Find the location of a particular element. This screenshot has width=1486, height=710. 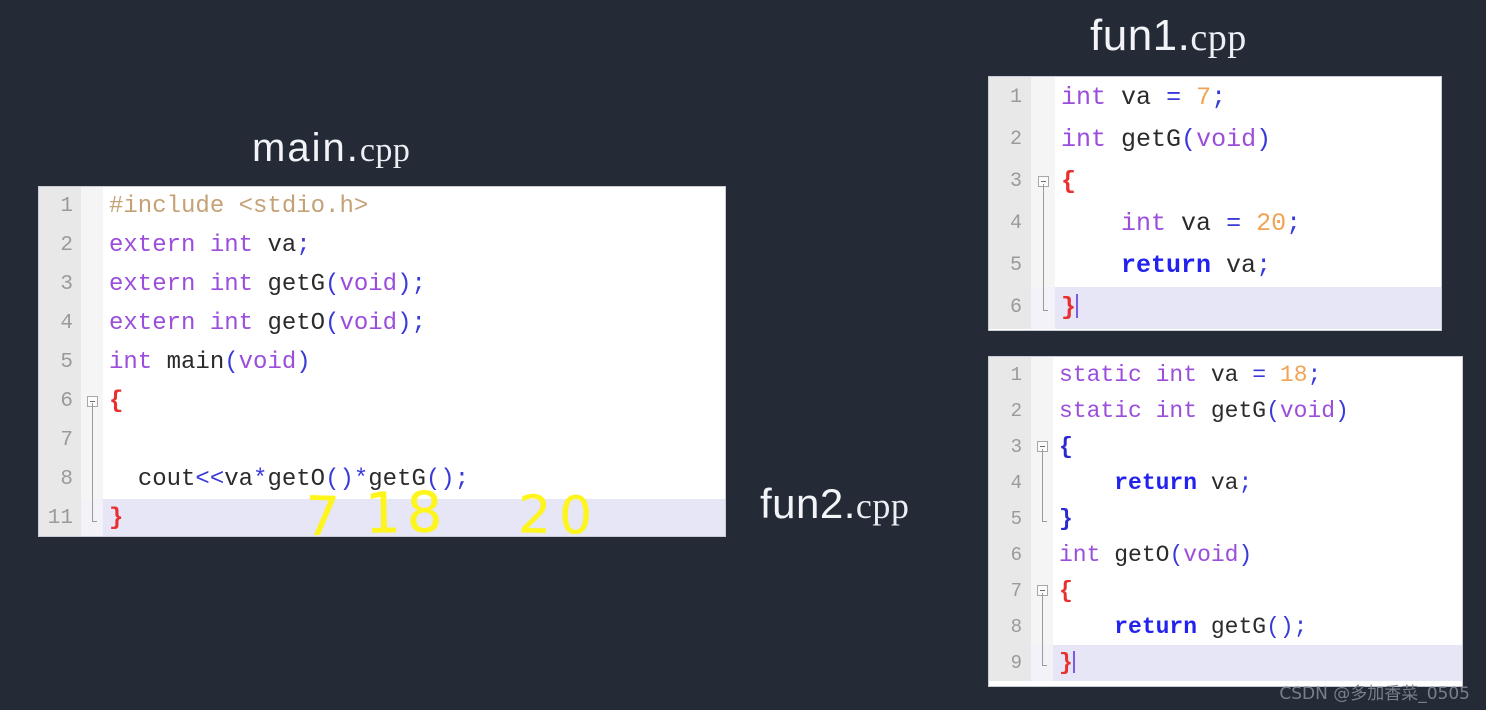

code-text: int main(void) is located at coordinates (414, 362).